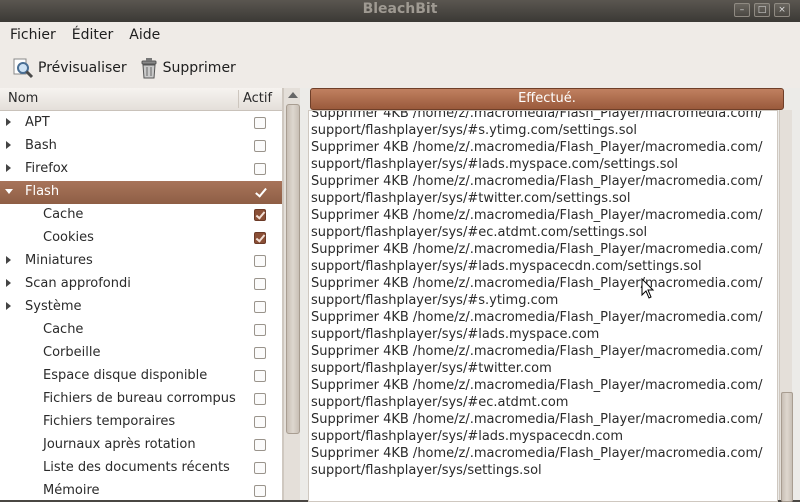 This screenshot has width=800, height=502. Describe the element at coordinates (742, 10) in the screenshot. I see `minimize-button: –` at that location.